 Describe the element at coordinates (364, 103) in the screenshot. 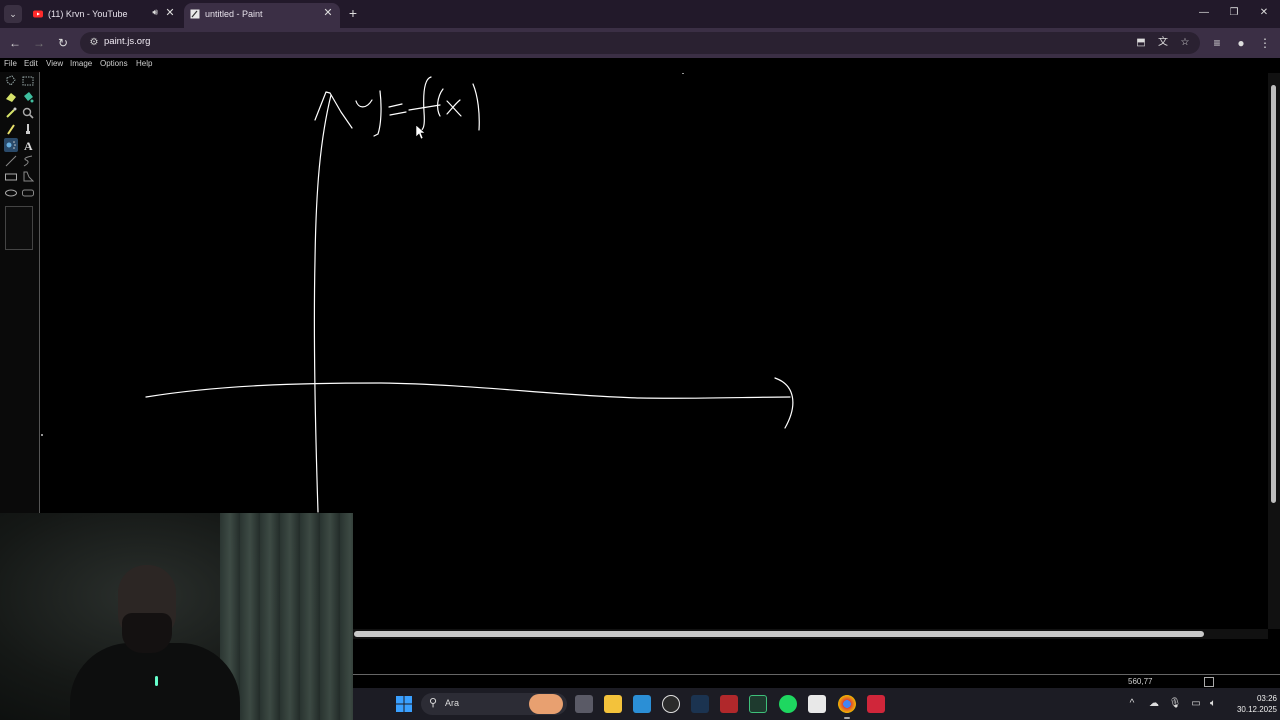

I see `letter-y-stroke` at that location.